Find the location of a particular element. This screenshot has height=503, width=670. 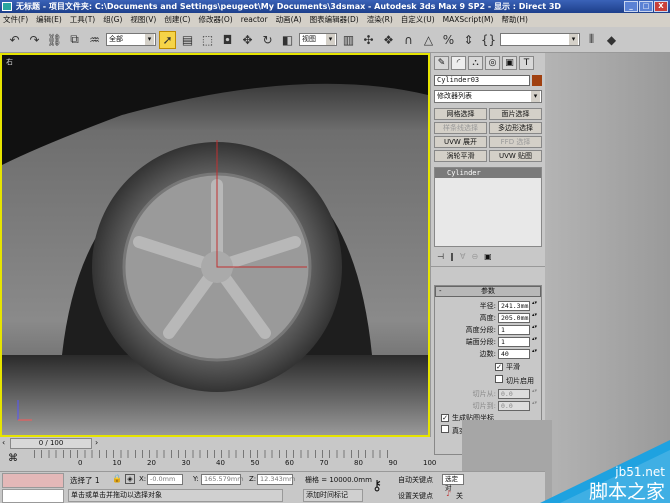

named-selection-dropdown is located at coordinates (540, 39).